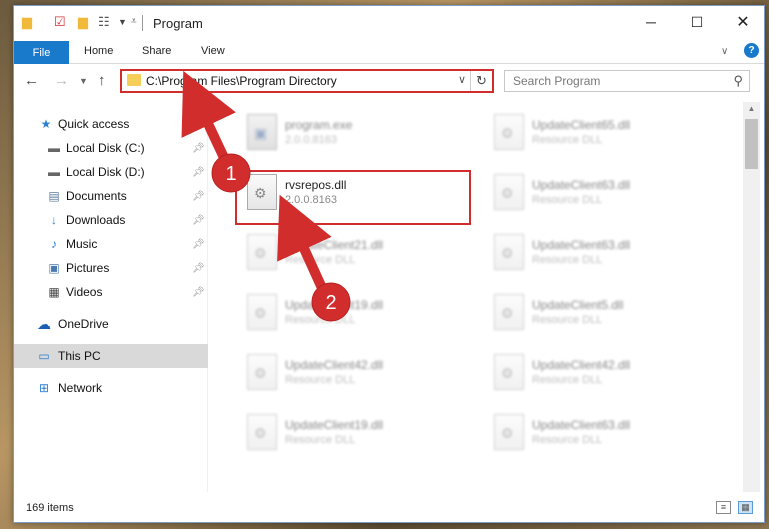 The height and width of the screenshot is (529, 769). I want to click on address-bar: C:\Program Files\Program Directory ∨ ↻, so click(307, 81).